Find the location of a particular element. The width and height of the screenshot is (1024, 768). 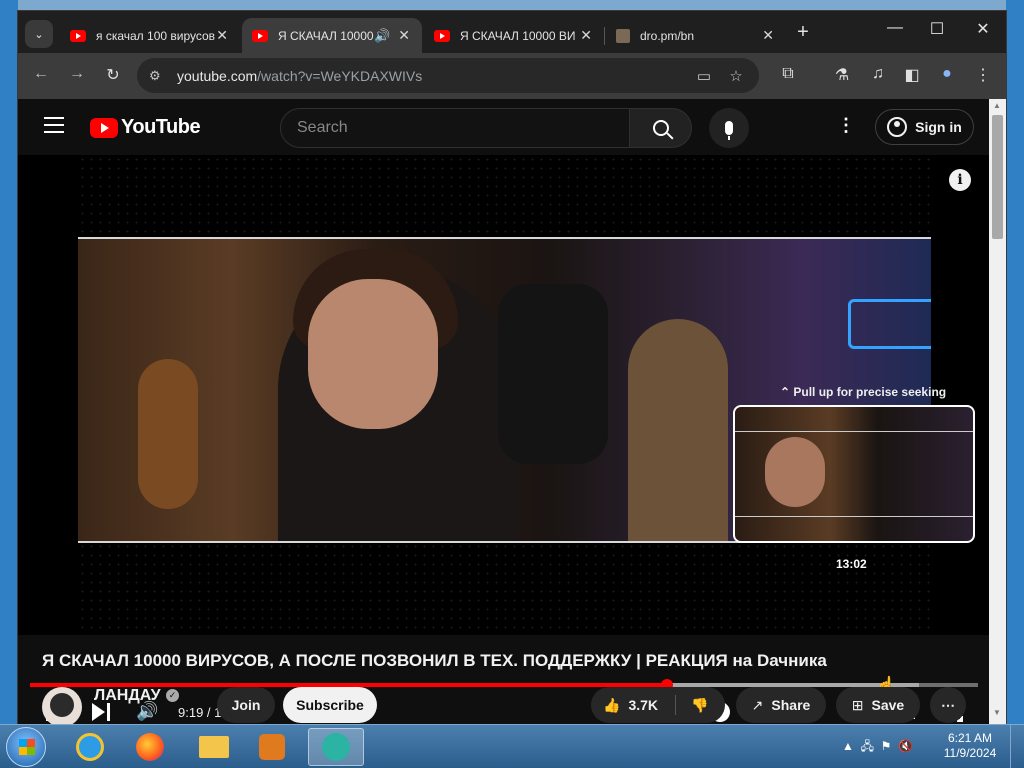

scroll-up-arrow-icon: ▲ is located at coordinates (997, 105).